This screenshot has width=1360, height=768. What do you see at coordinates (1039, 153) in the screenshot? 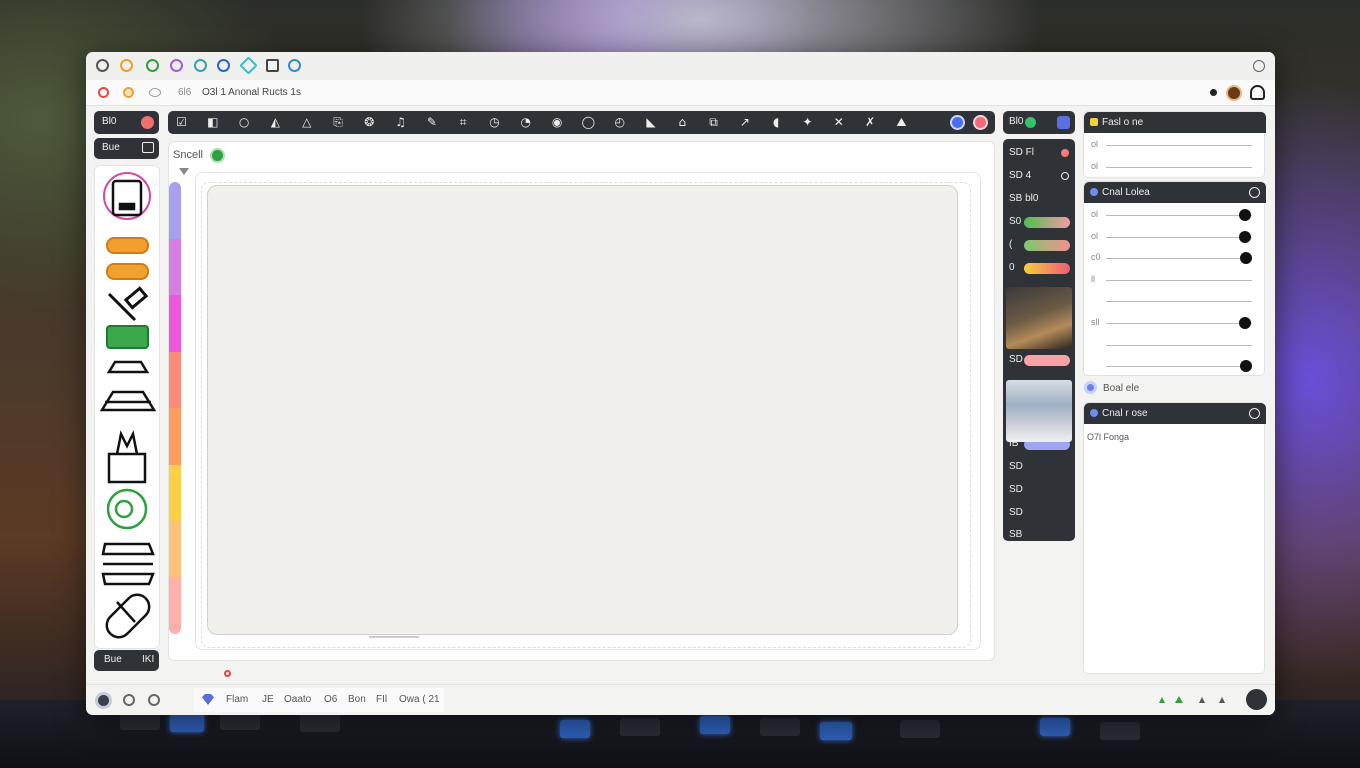
I see `swatch-row: SD Fl` at bounding box center [1039, 153].